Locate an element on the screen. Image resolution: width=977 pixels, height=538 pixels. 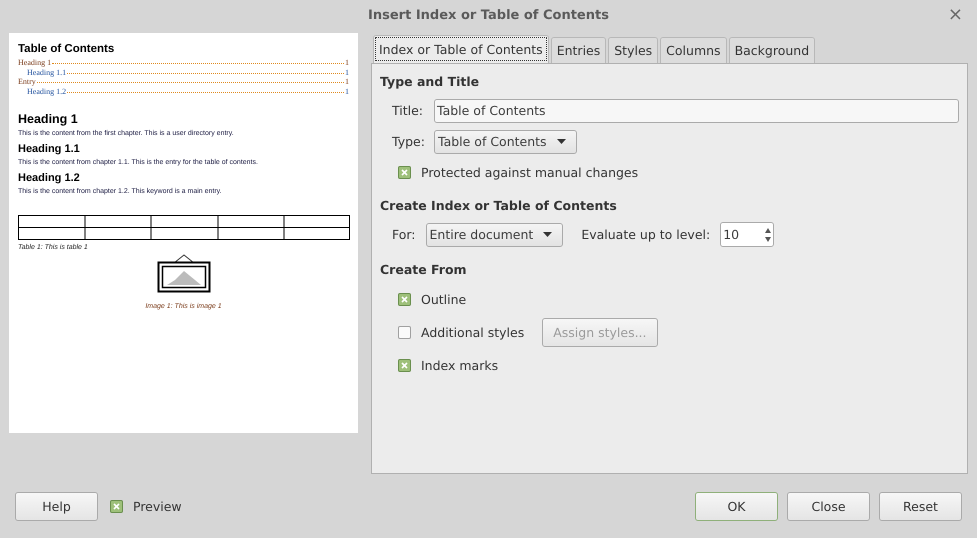
framed-picture-icon is located at coordinates (183, 273).